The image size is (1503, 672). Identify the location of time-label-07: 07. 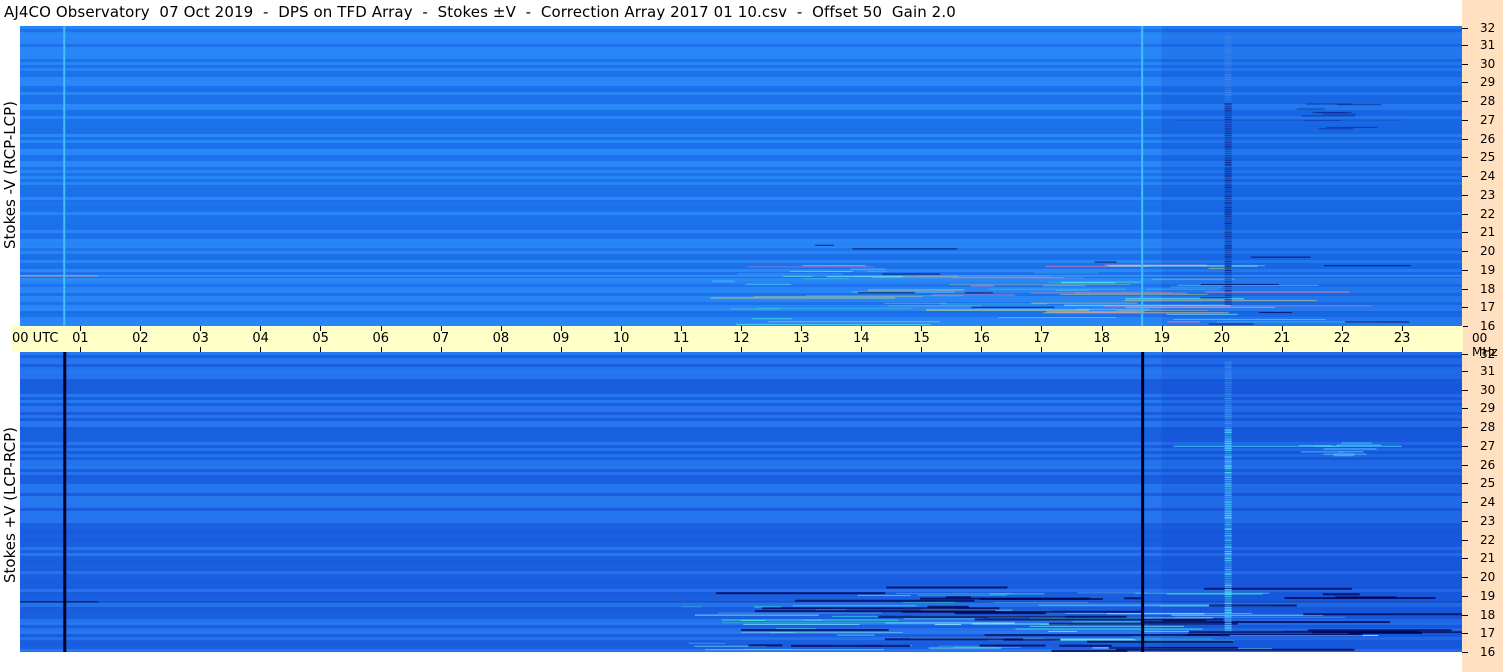
(441, 338).